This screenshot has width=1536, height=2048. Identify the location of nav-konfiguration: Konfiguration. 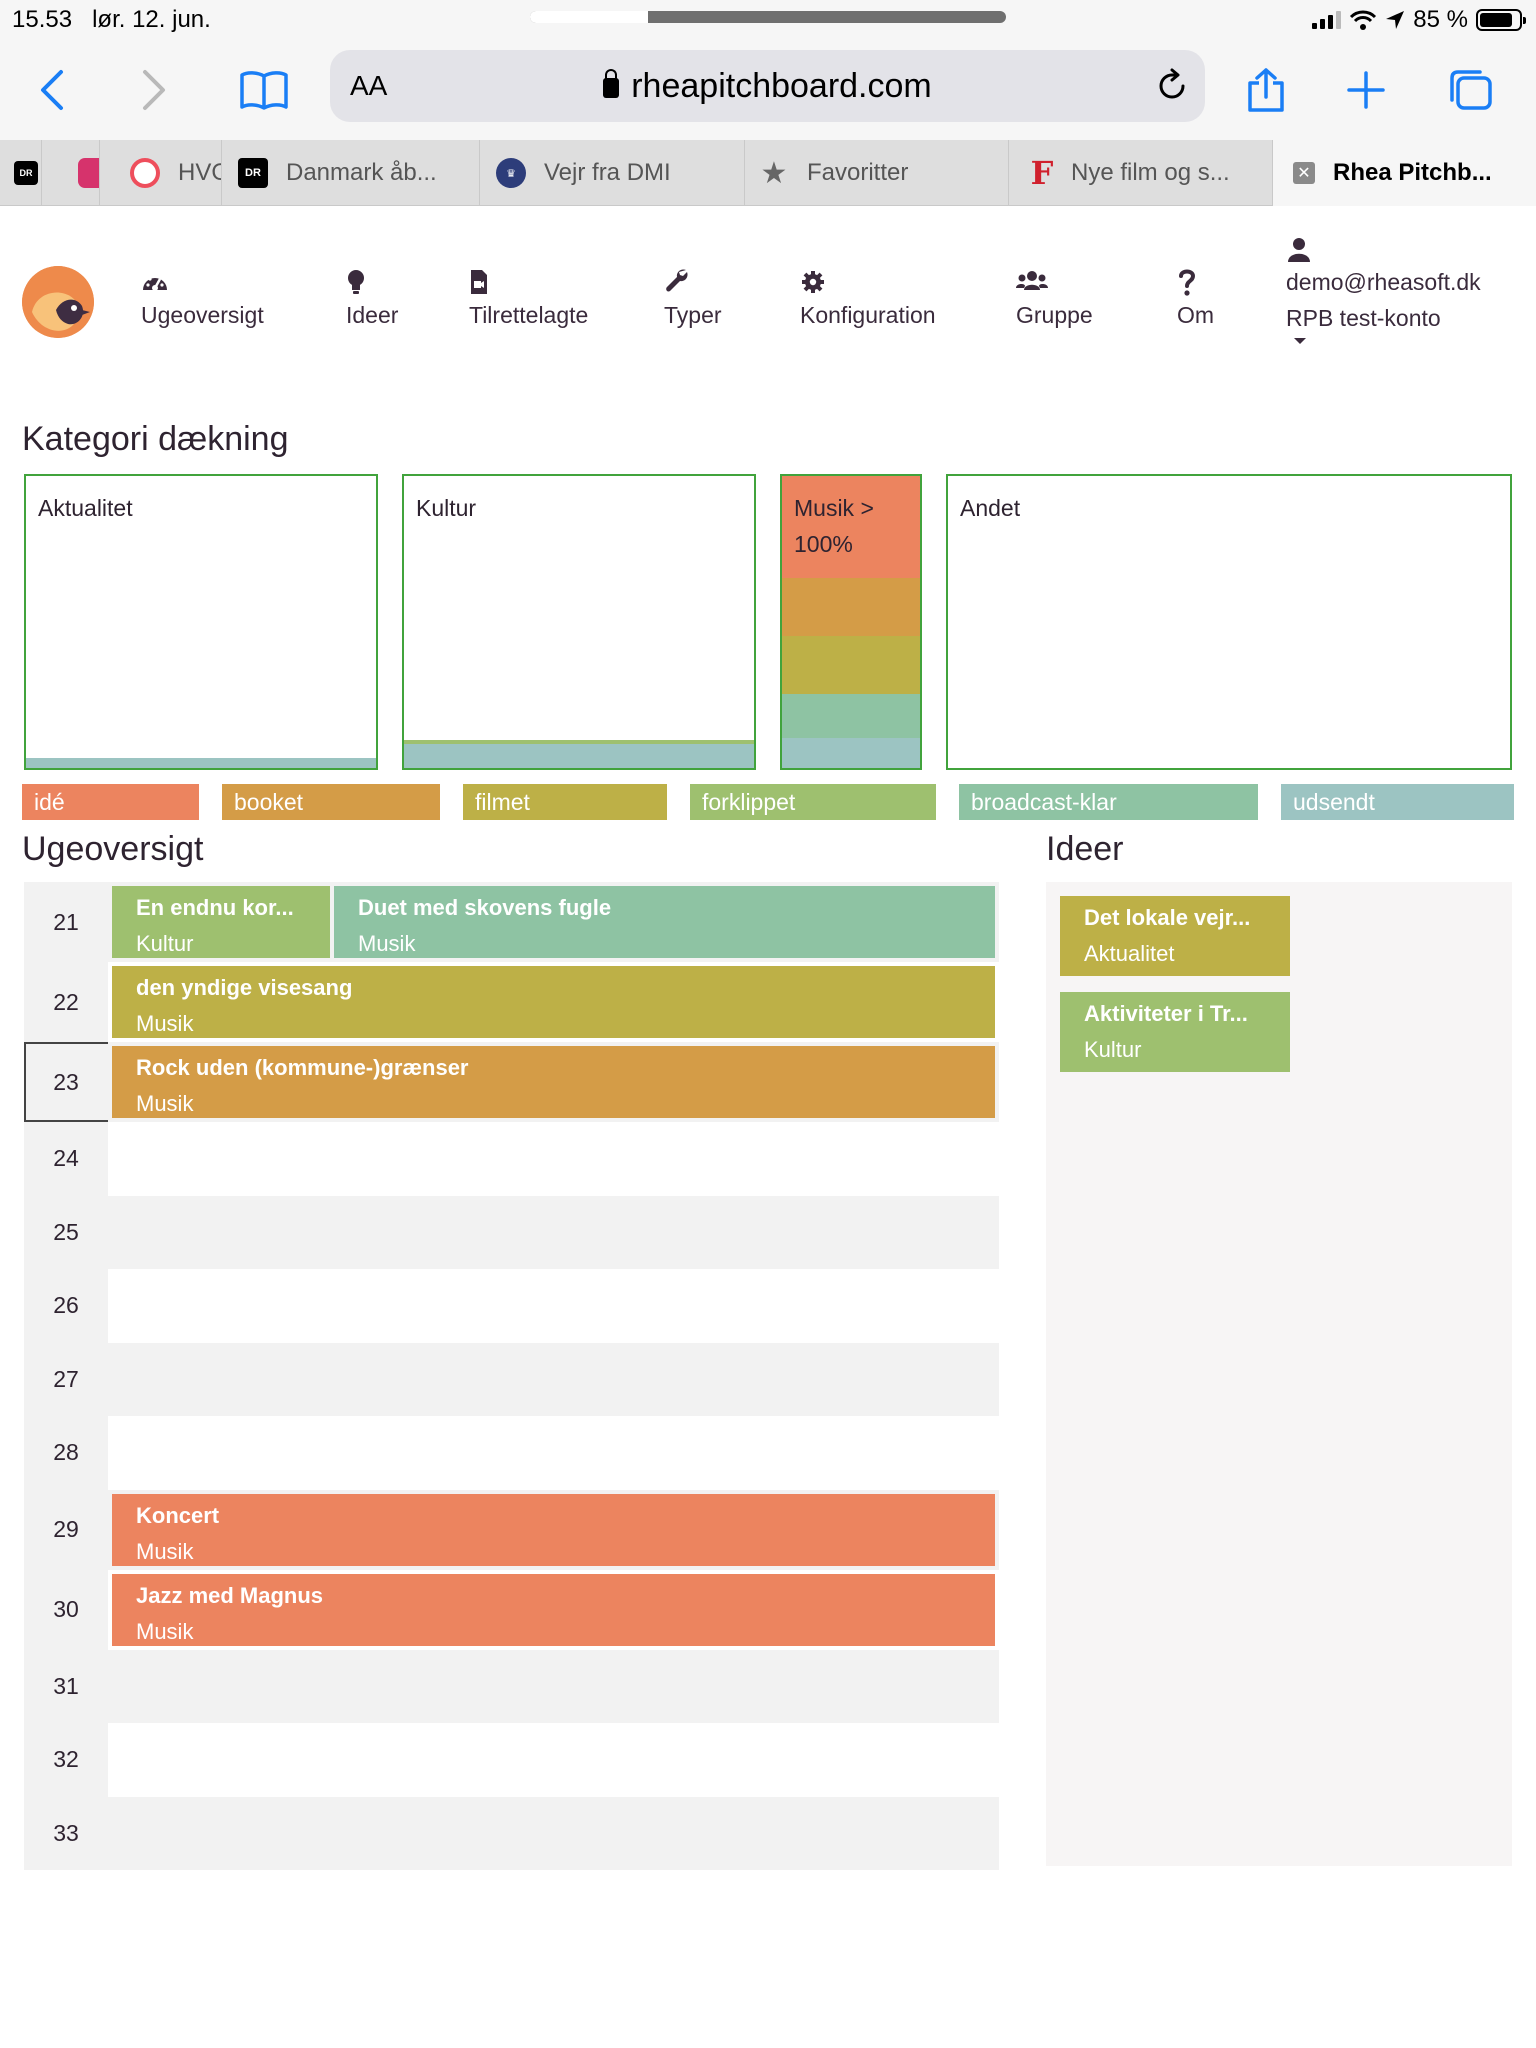
(868, 297).